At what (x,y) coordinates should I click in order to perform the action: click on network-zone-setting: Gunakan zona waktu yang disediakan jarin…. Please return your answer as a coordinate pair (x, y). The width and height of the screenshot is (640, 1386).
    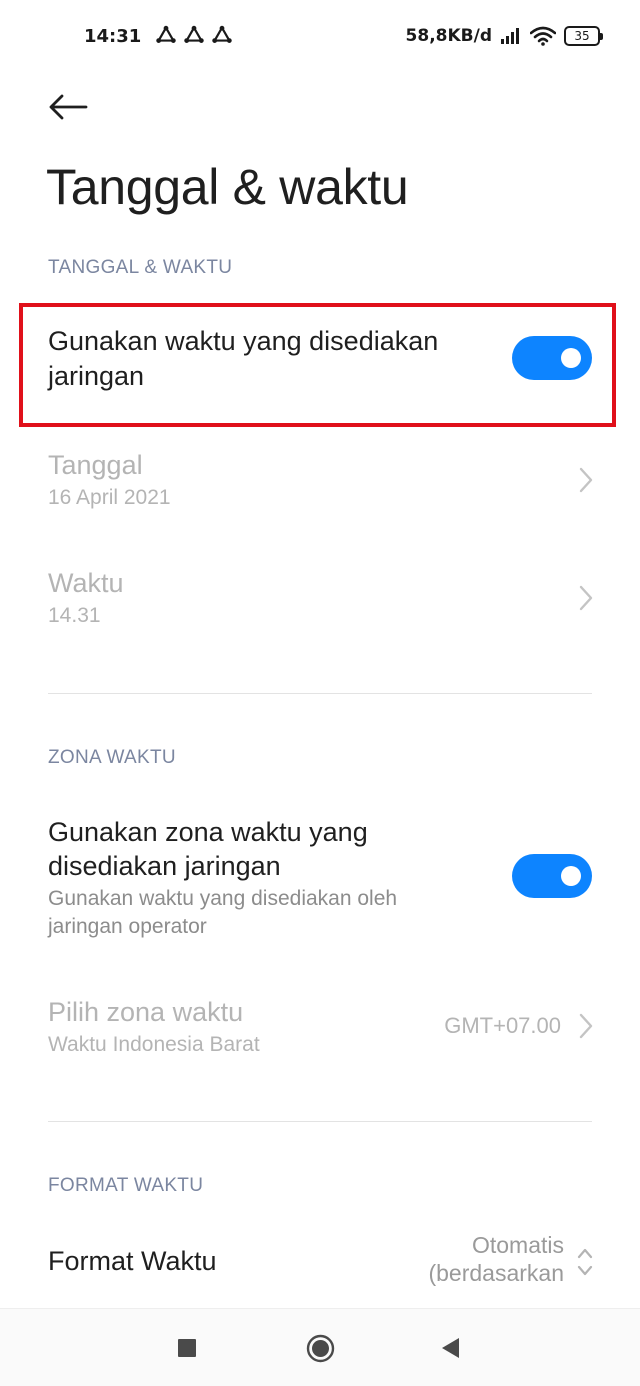
    Looking at the image, I should click on (320, 876).